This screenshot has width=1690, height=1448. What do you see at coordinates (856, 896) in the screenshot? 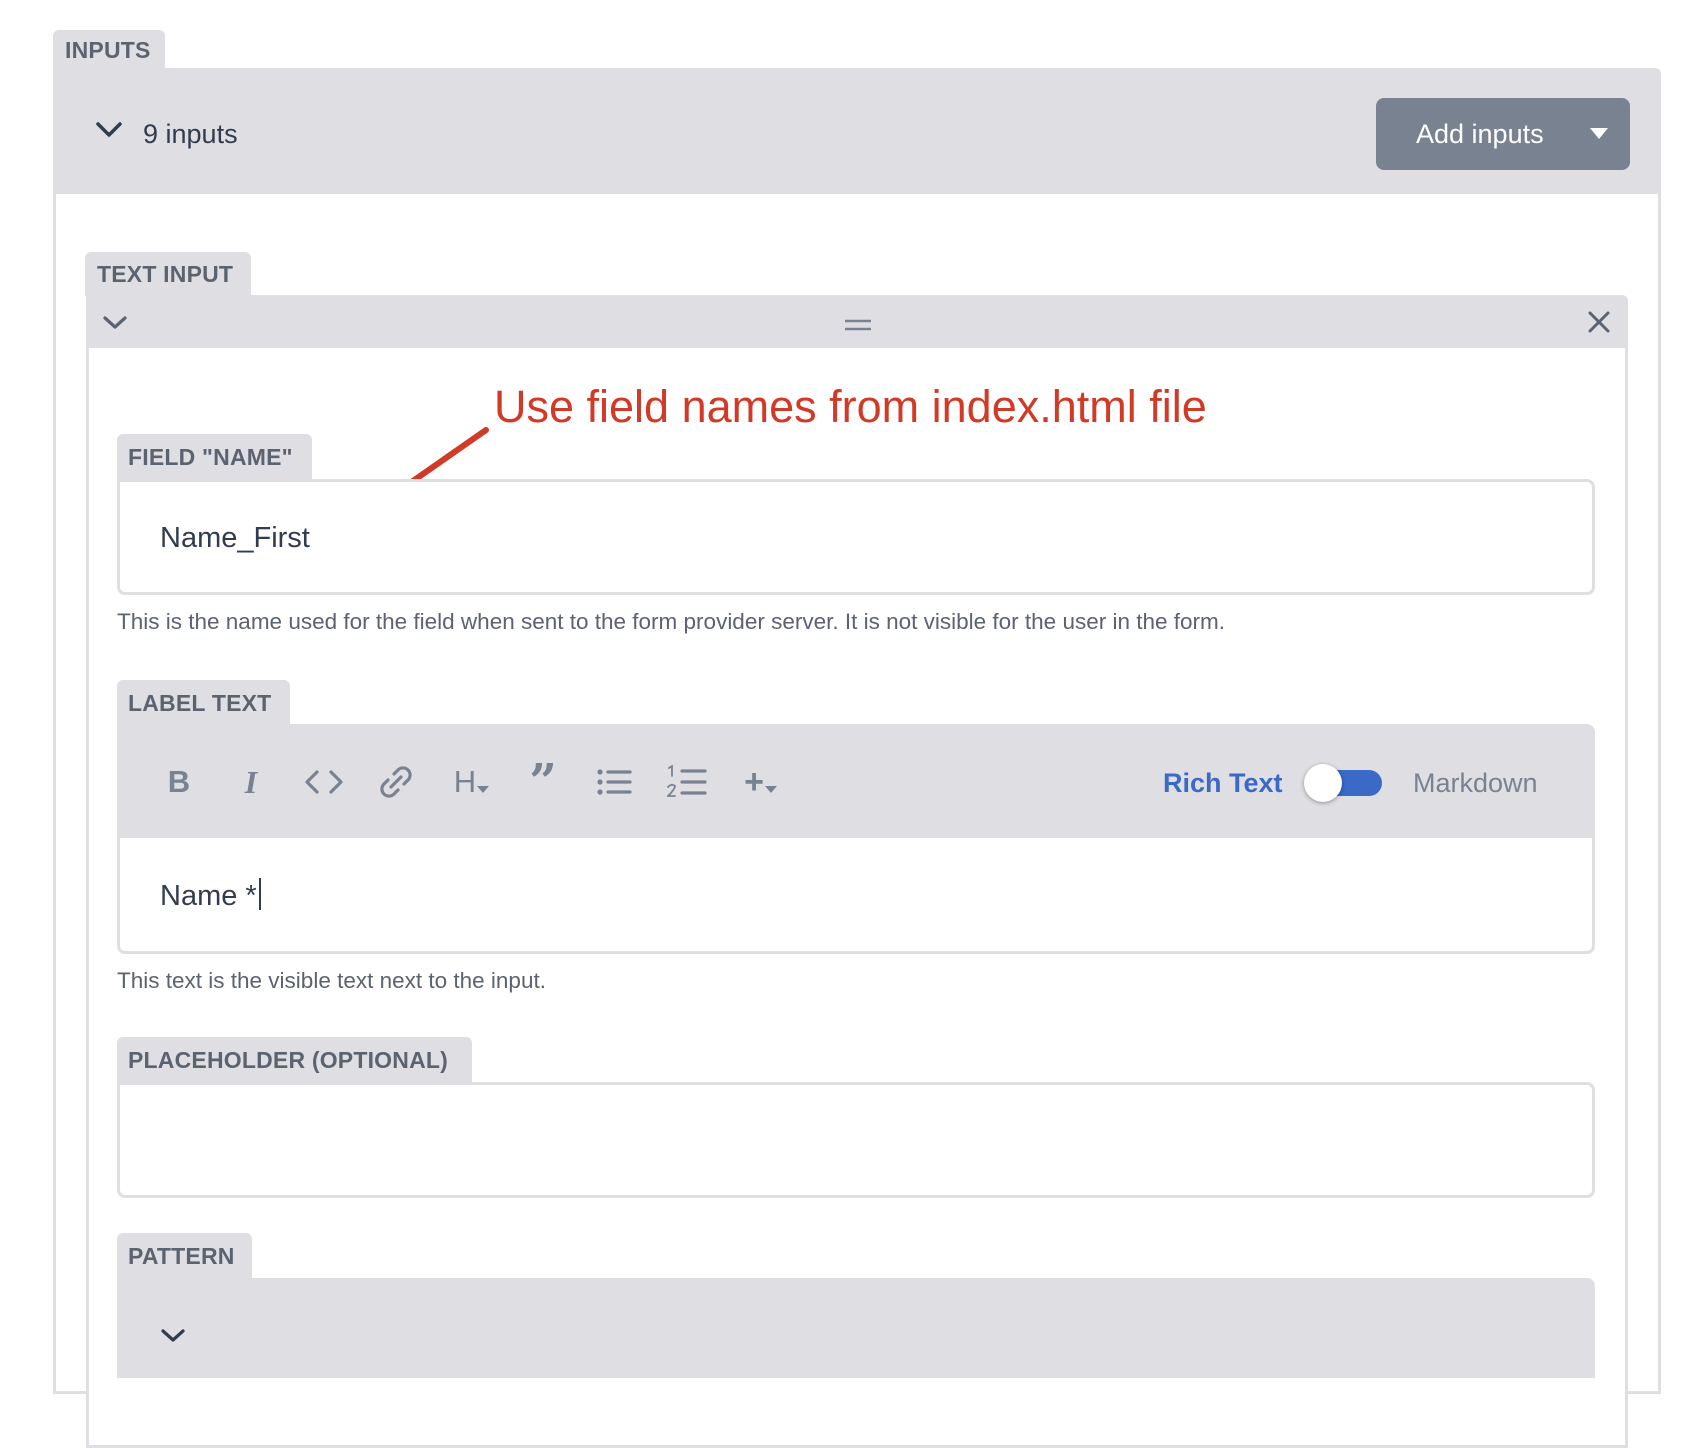
I see `rich-text-editor` at bounding box center [856, 896].